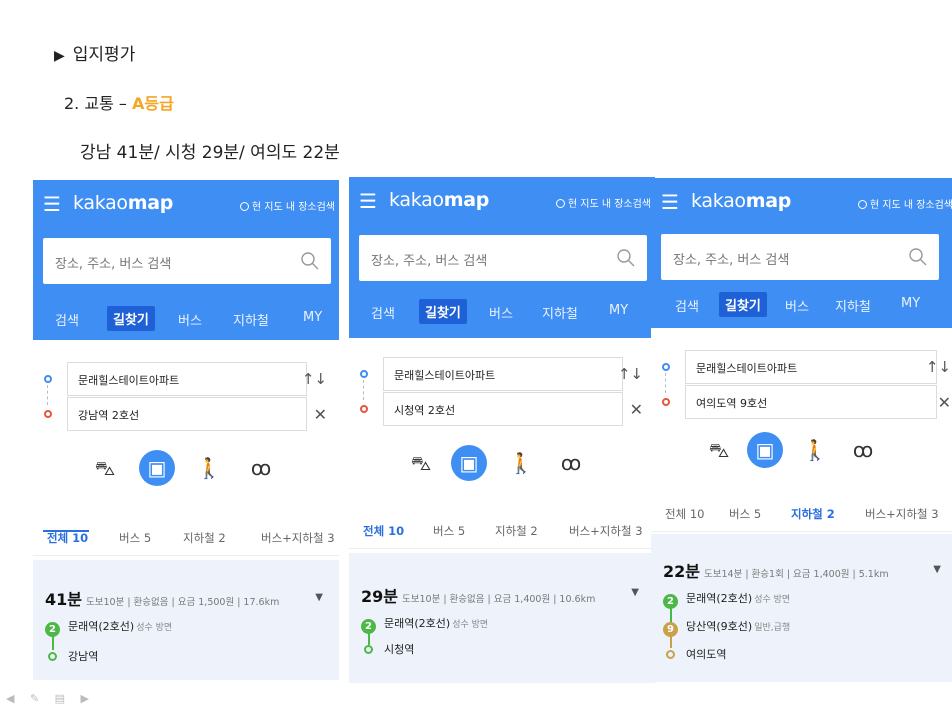 This screenshot has width=952, height=718. Describe the element at coordinates (71, 656) in the screenshot. I see `stop-item: 강남역` at that location.